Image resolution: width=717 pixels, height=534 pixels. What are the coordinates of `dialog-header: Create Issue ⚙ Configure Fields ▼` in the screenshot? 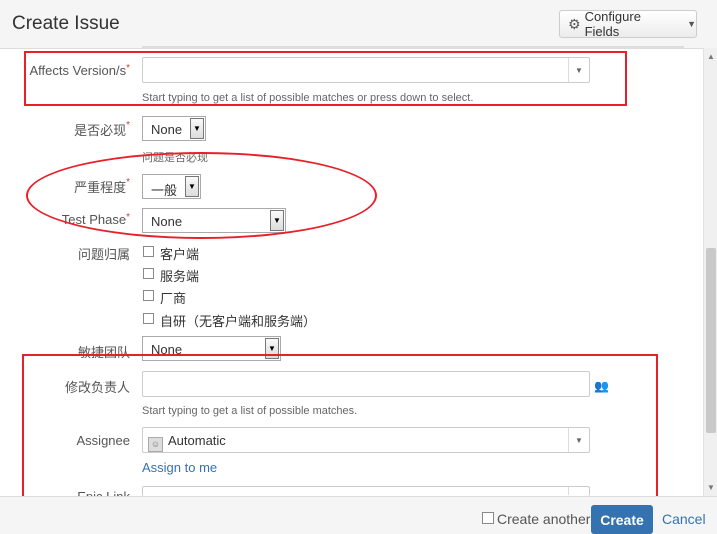 It's located at (358, 24).